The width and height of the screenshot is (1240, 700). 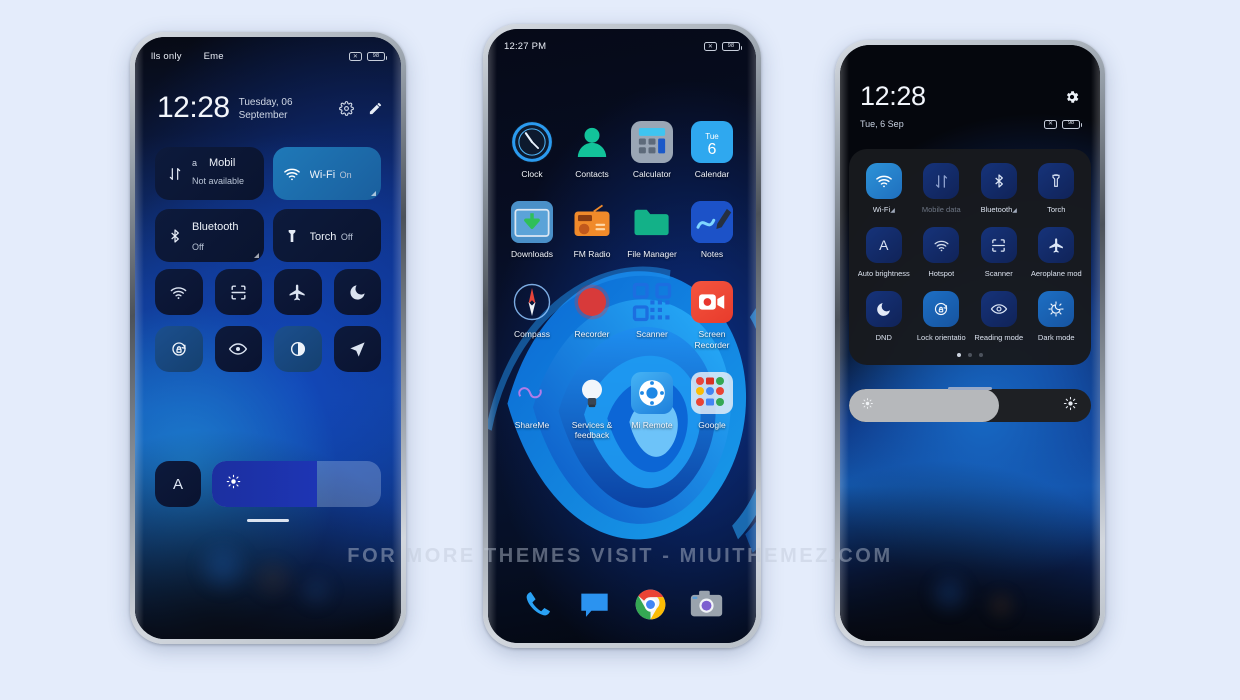 I want to click on app-calendar: Tue 6 Calendar, so click(x=712, y=150).